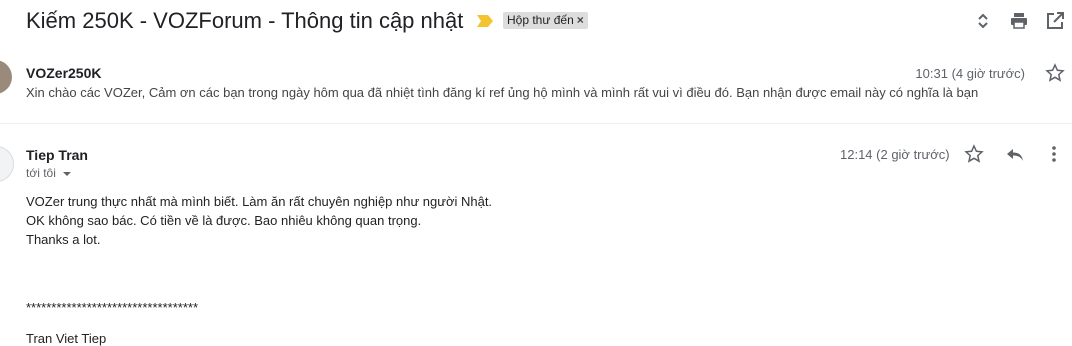 This screenshot has height=346, width=1072. I want to click on sender-name: VOZer250K, so click(64, 73).